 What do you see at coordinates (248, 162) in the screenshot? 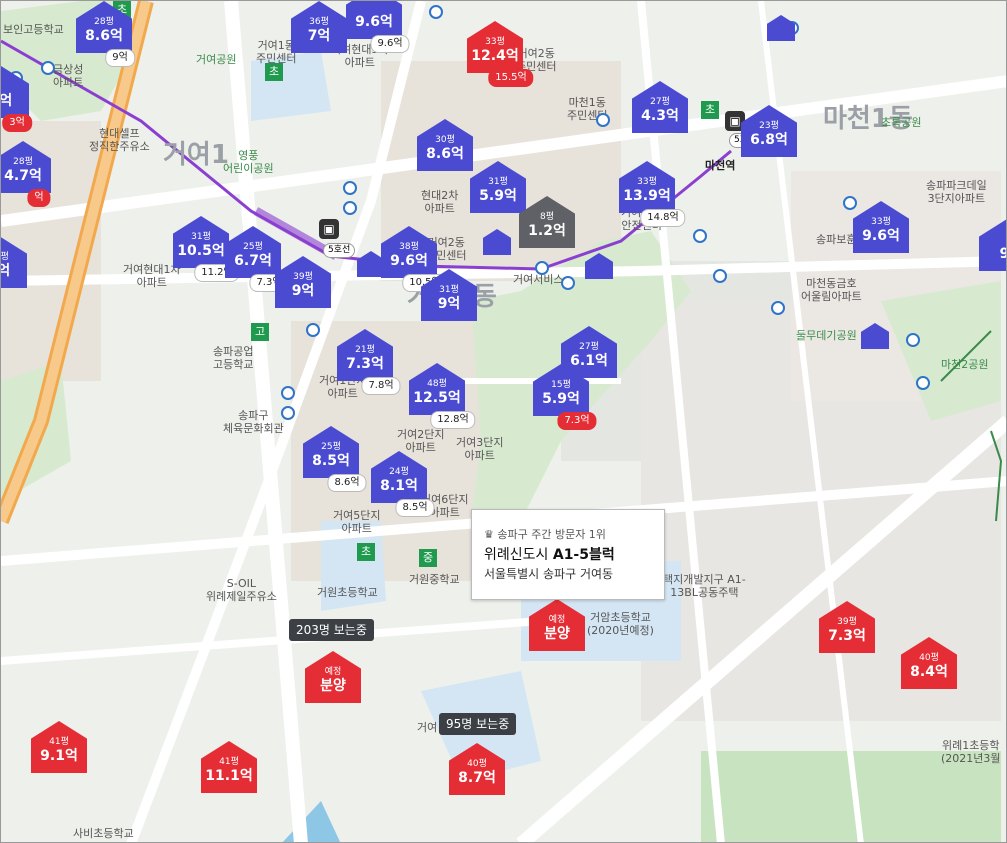
I see `place-label: 영풍 어린이공원` at bounding box center [248, 162].